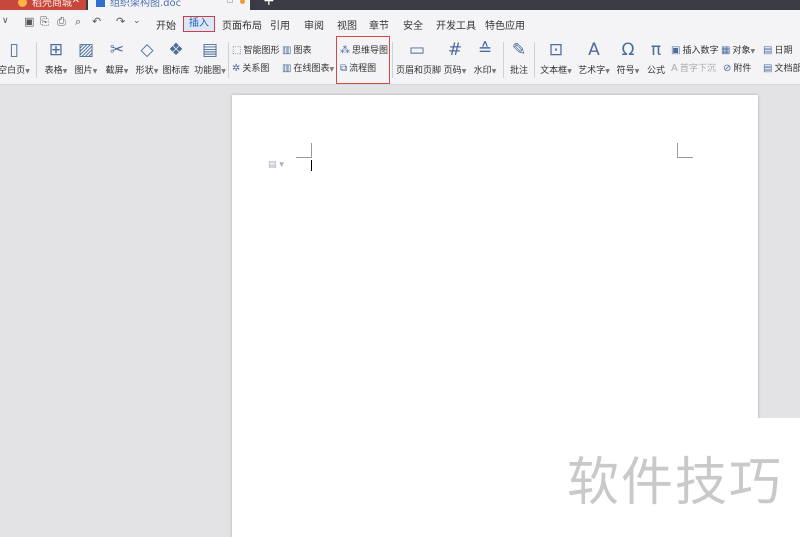 The height and width of the screenshot is (537, 800). Describe the element at coordinates (276, 165) in the screenshot. I see `paragraph-layout-icon: ▤ ▾` at that location.